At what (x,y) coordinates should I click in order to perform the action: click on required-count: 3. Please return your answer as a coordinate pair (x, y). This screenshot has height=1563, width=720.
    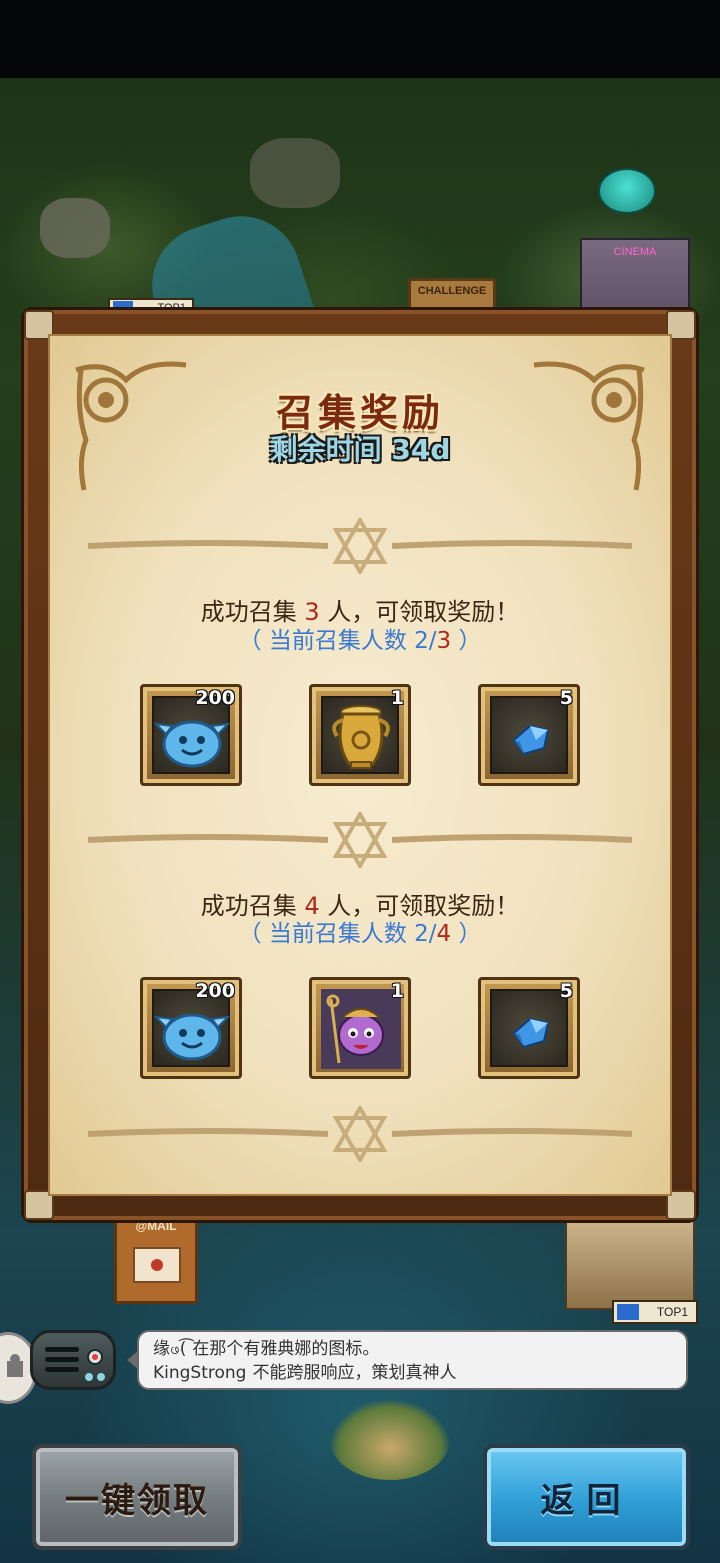
    Looking at the image, I should click on (444, 641).